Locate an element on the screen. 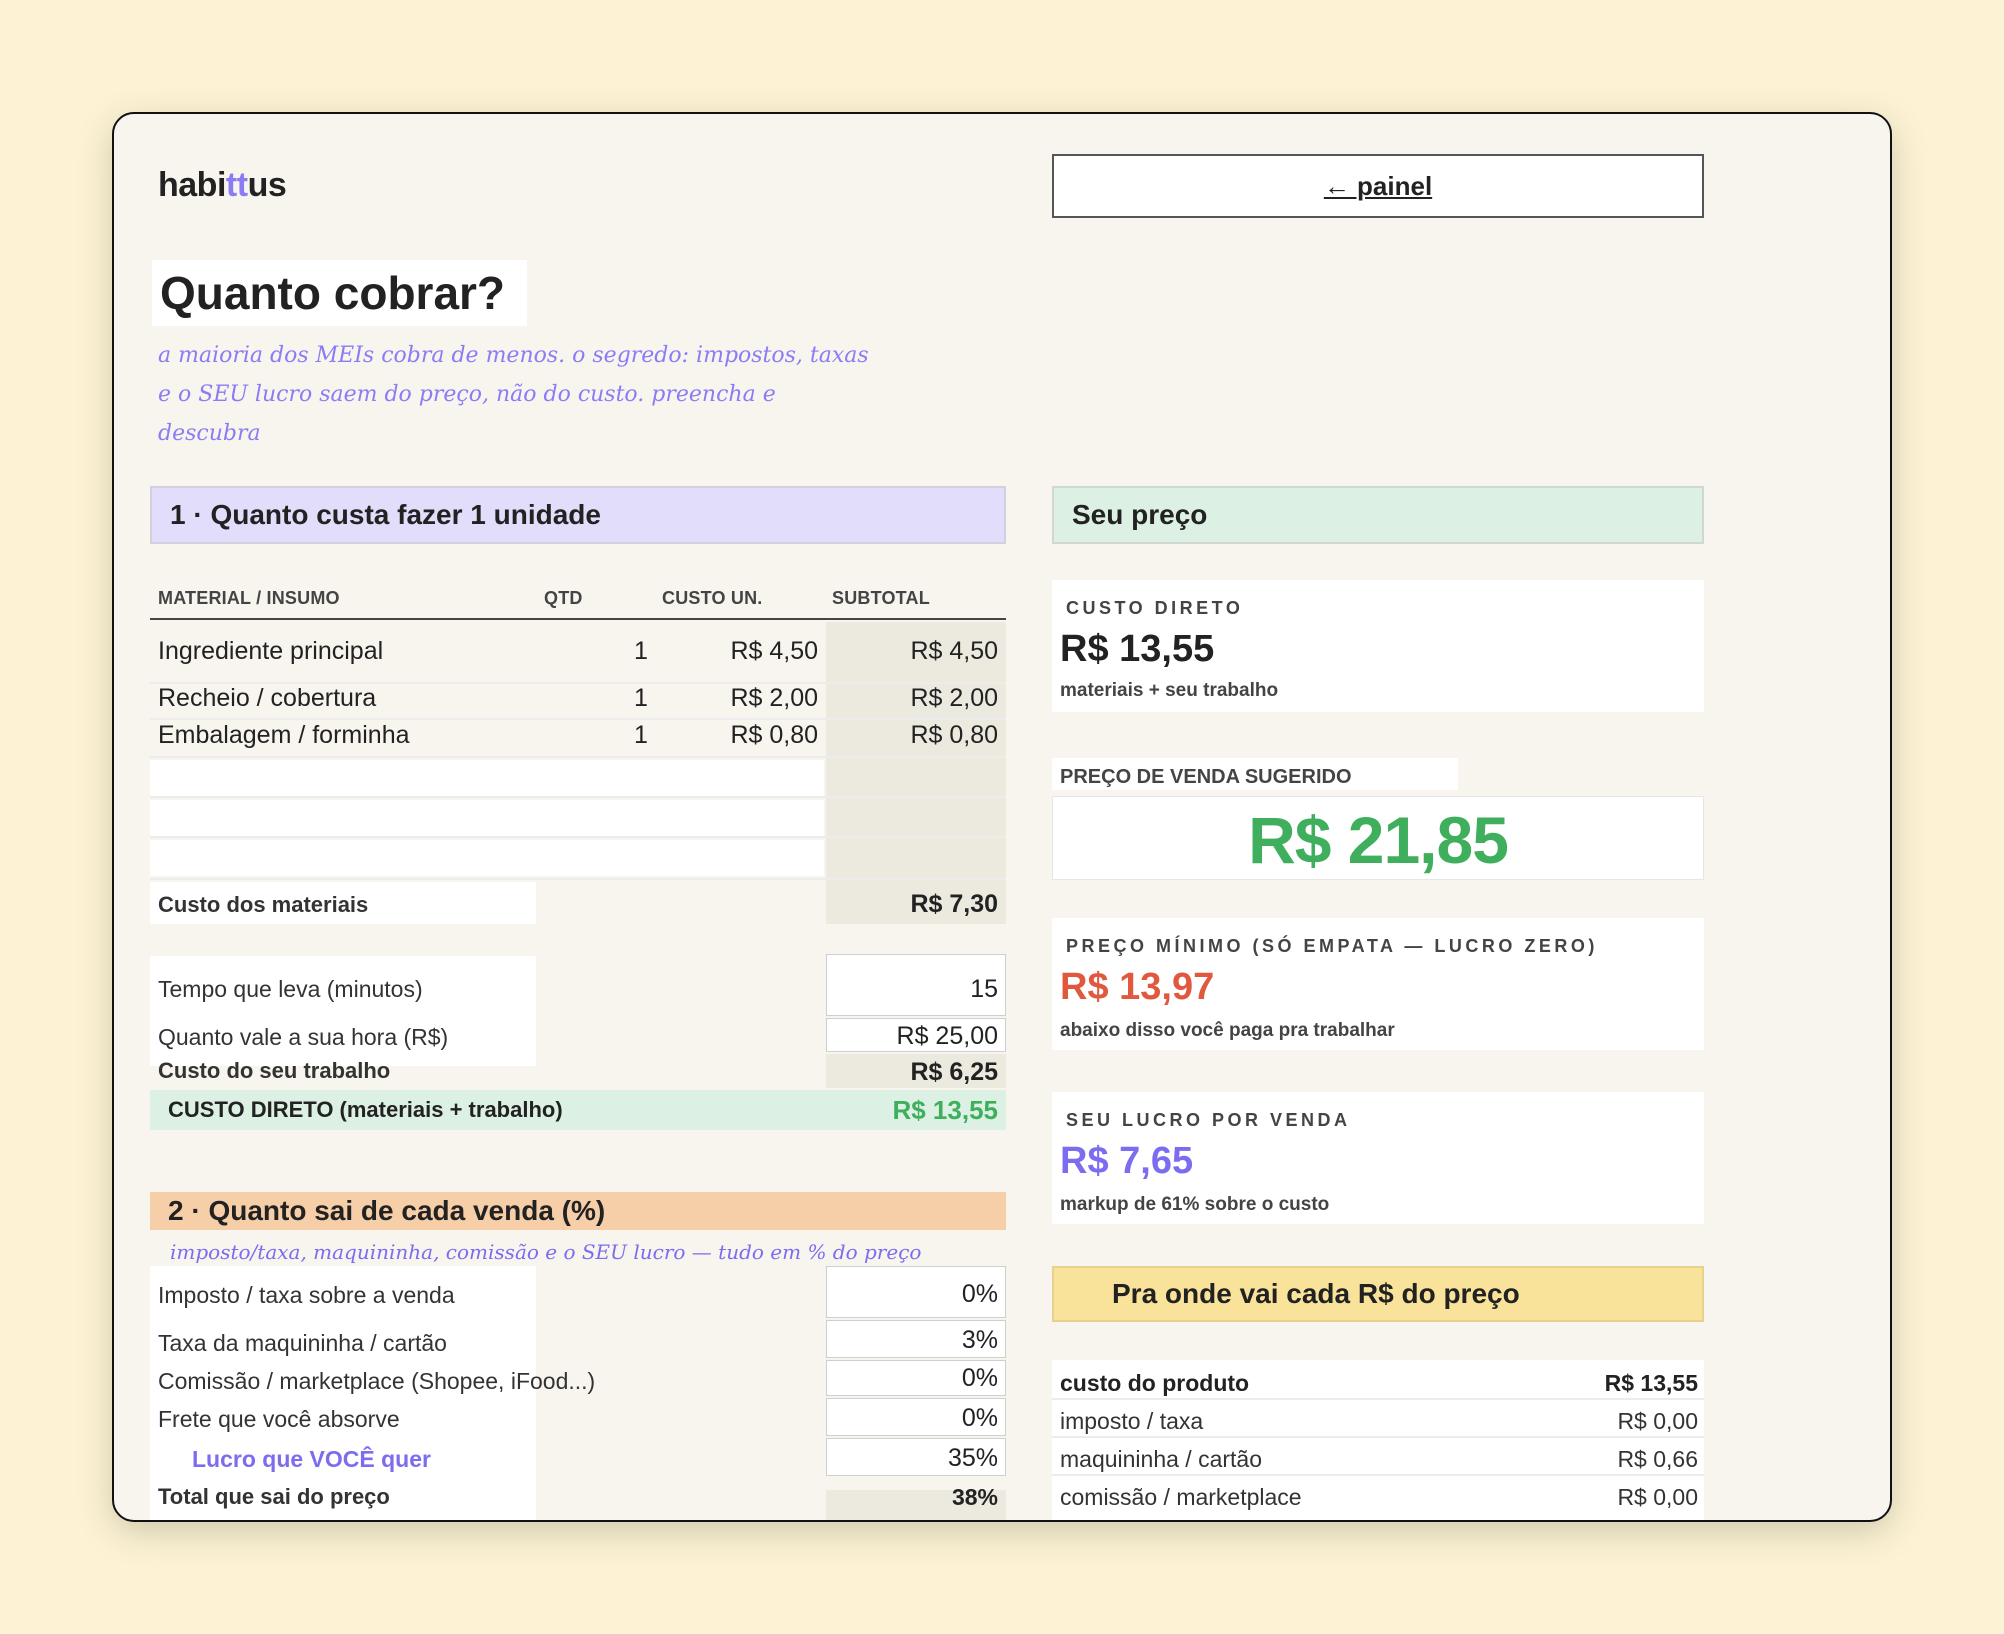 The width and height of the screenshot is (2004, 1634). col-header-qtd: QTD is located at coordinates (563, 598).